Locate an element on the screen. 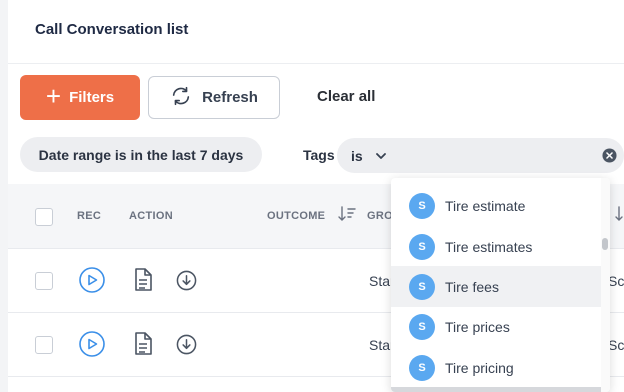  refresh-button-label: Refresh is located at coordinates (230, 97).